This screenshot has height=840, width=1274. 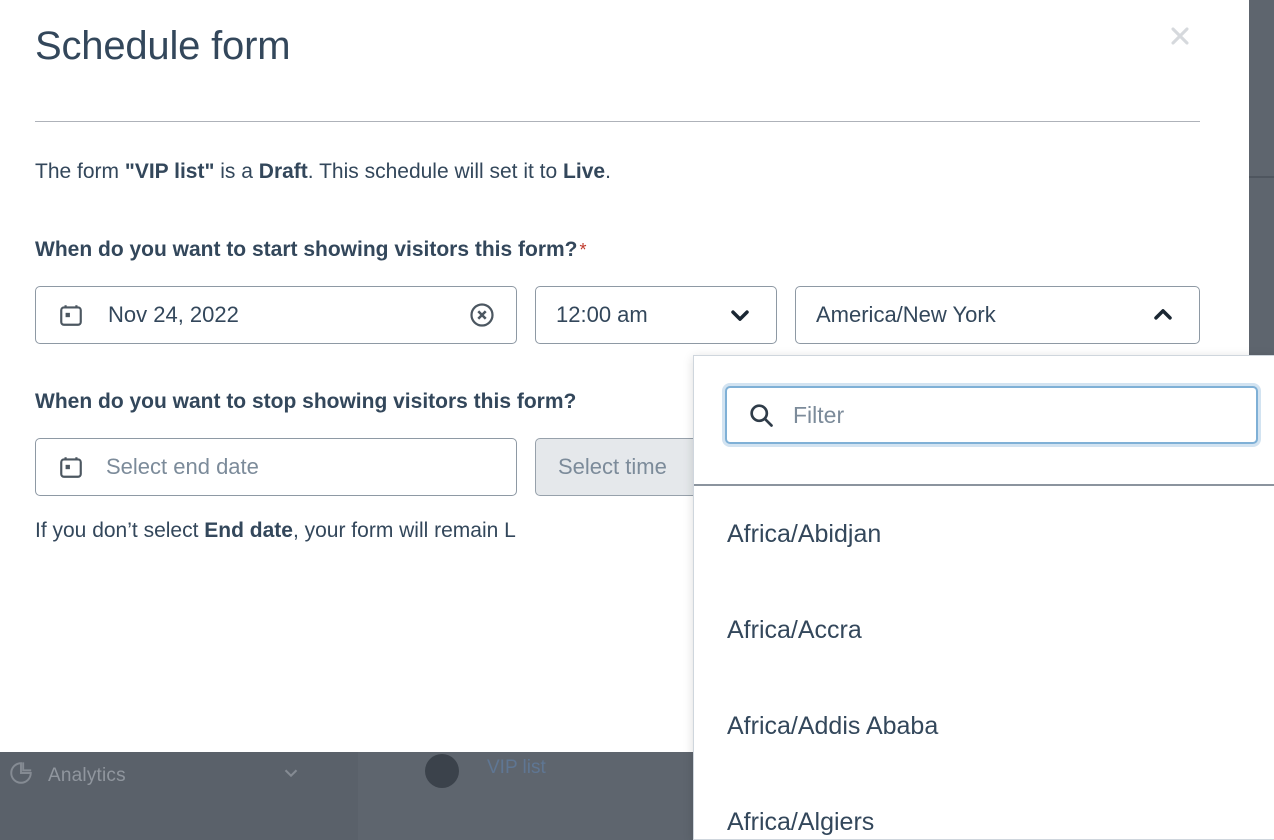 What do you see at coordinates (997, 315) in the screenshot?
I see `start-timezone-select: America/New York` at bounding box center [997, 315].